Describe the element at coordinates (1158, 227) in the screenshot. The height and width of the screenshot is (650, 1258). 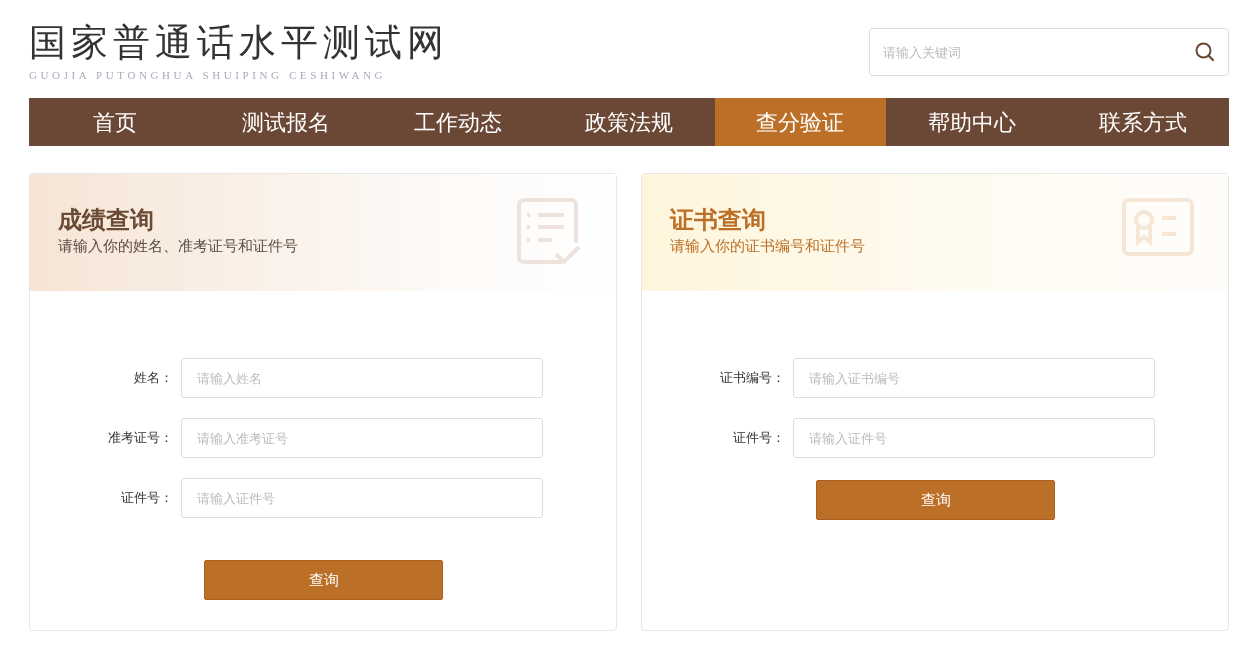
I see `certificate-icon` at that location.